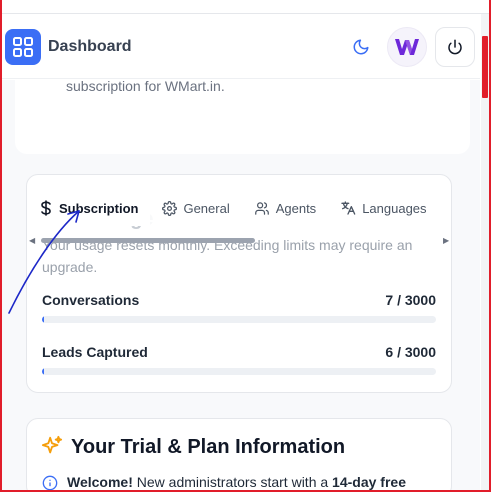 This screenshot has height=492, width=491. I want to click on leads-label: Leads Captured, so click(95, 352).